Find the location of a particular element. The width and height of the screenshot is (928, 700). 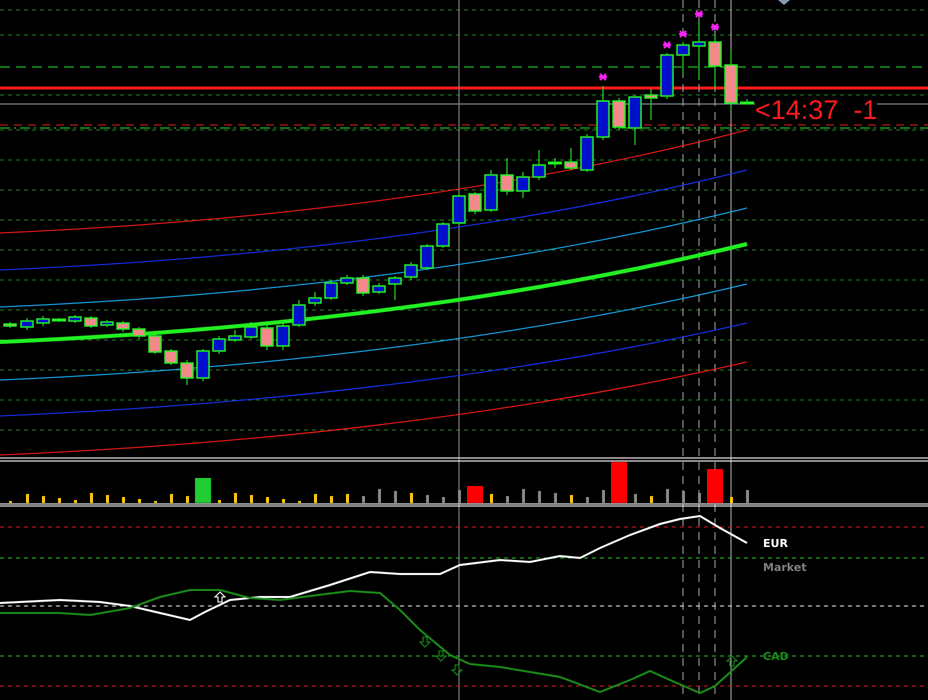

legend-label: CAD is located at coordinates (776, 657).